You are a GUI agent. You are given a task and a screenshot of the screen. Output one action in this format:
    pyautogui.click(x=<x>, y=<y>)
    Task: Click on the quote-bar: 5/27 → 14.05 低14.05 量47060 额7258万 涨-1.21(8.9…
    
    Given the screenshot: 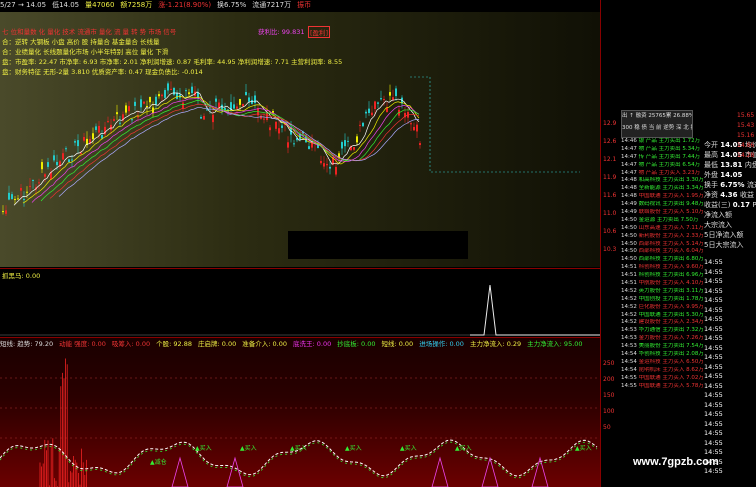 What is the action you would take?
    pyautogui.click(x=300, y=6)
    